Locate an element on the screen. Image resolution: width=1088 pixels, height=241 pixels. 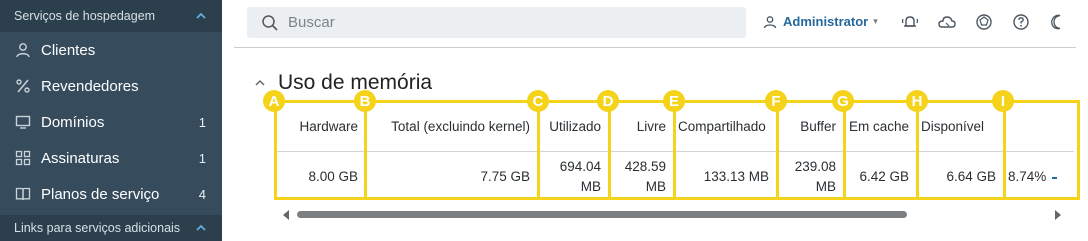
sidebar-item-clientes: Clientes is located at coordinates (111, 50).